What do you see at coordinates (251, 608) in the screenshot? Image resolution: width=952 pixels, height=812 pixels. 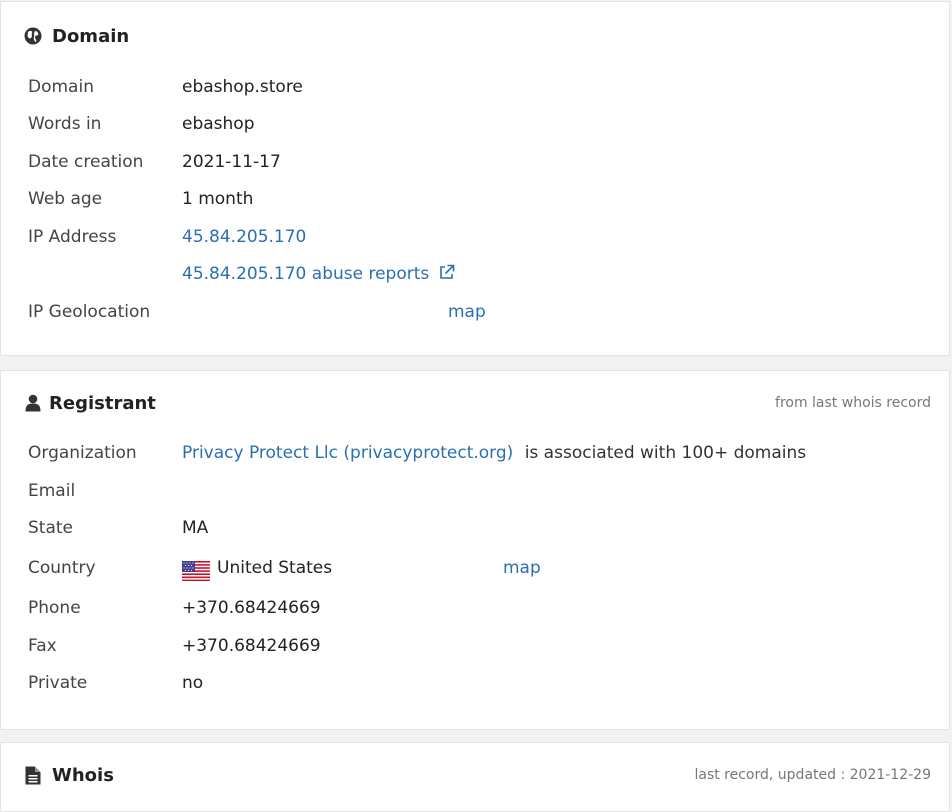 I see `phone-value: +370.68424669` at bounding box center [251, 608].